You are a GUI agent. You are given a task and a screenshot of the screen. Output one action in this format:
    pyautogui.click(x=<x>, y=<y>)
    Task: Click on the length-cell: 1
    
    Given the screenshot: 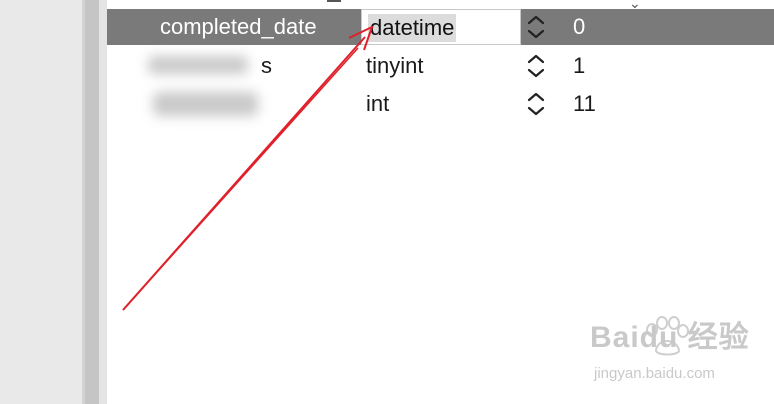 What is the action you would take?
    pyautogui.click(x=579, y=66)
    